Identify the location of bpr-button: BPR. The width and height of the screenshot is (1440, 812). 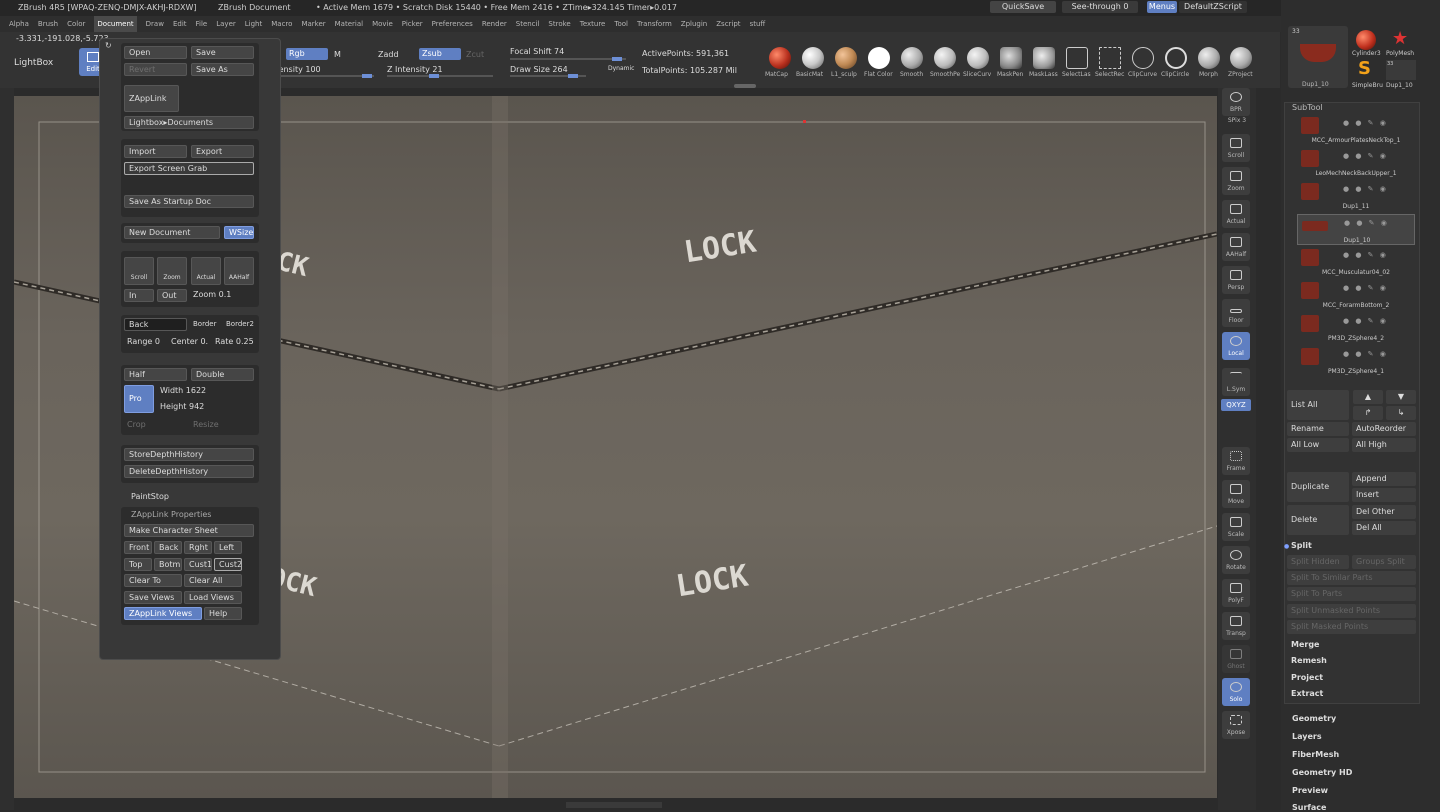
(1236, 102).